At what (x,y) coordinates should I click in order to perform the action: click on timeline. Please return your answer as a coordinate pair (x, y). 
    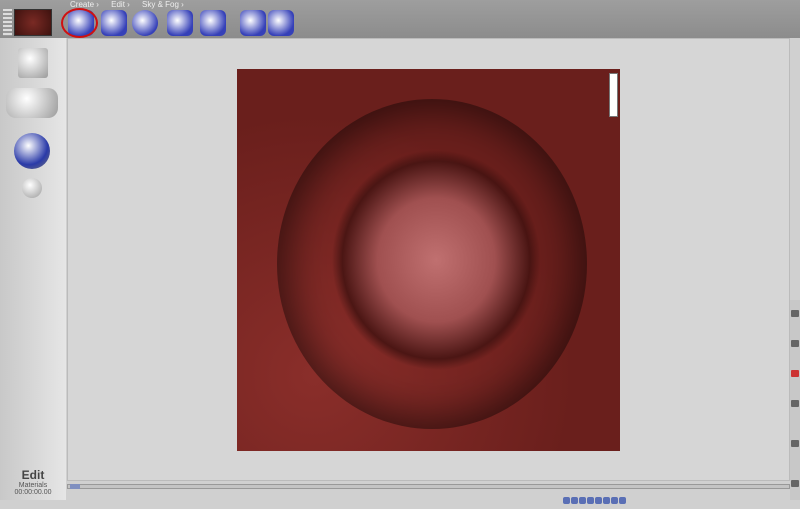
    Looking at the image, I should click on (428, 486).